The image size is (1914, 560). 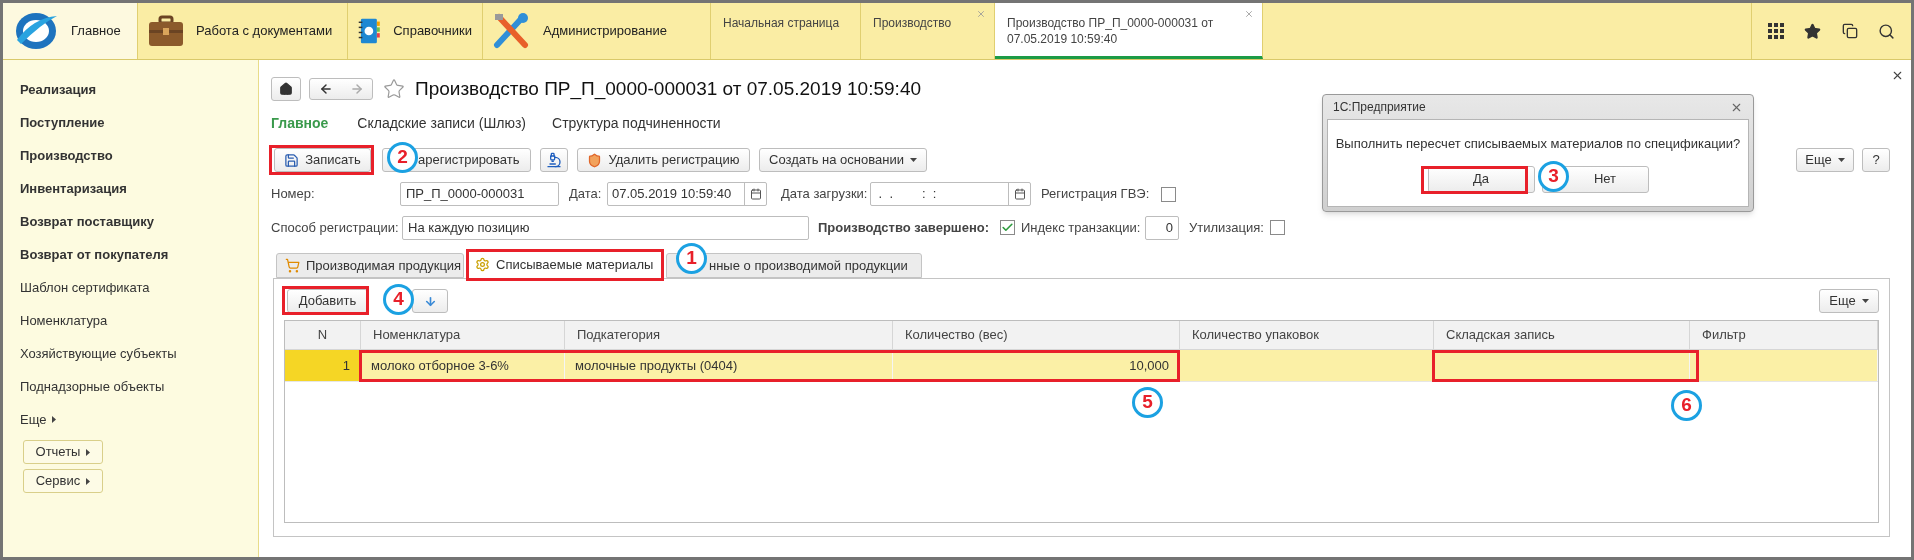 What do you see at coordinates (402, 157) in the screenshot?
I see `callout-number: 2` at bounding box center [402, 157].